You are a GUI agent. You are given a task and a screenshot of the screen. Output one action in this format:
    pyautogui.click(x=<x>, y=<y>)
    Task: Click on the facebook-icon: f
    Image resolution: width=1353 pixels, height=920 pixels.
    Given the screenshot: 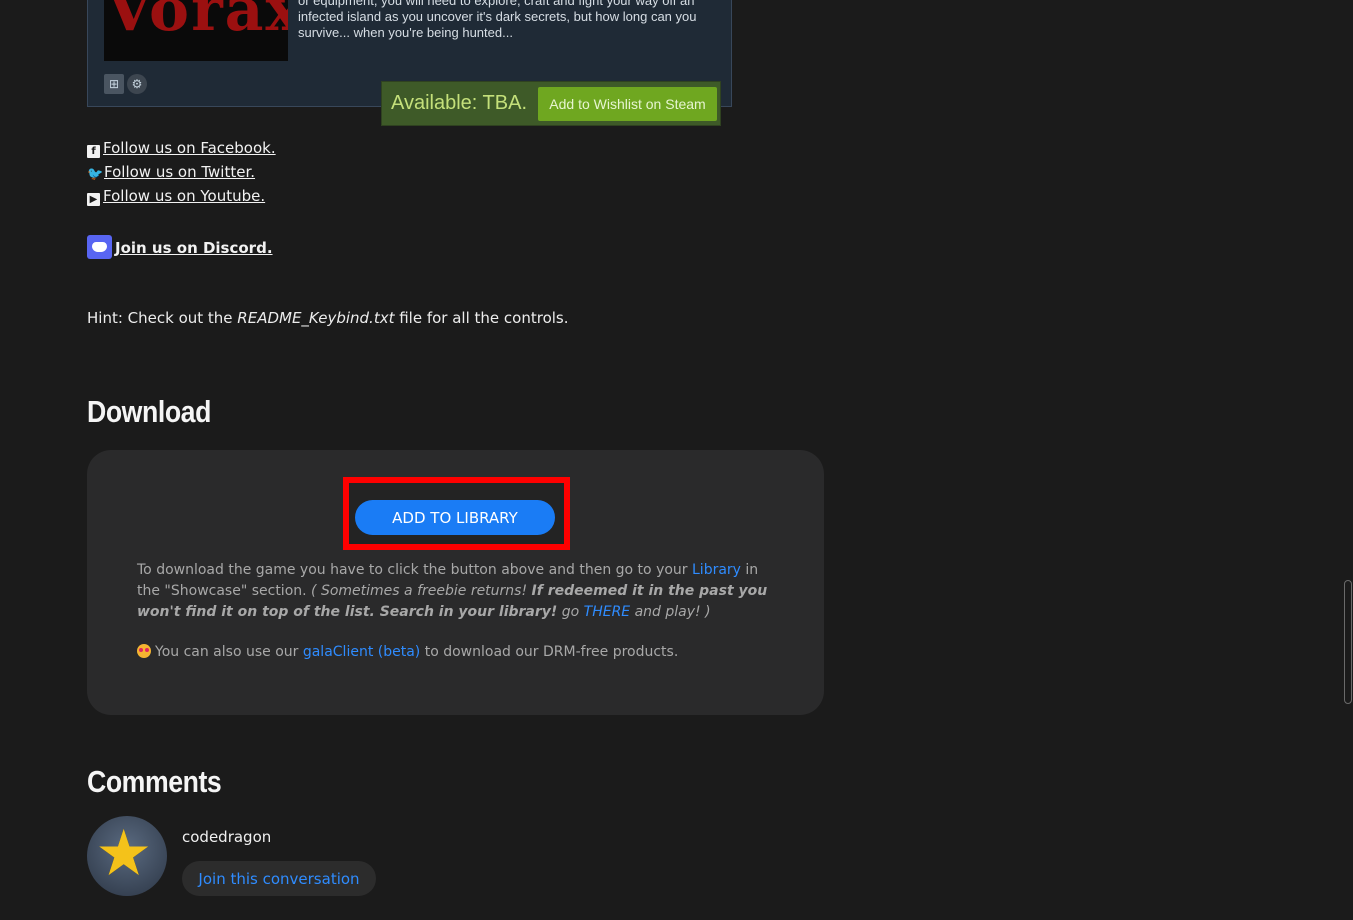 What is the action you would take?
    pyautogui.click(x=93, y=151)
    